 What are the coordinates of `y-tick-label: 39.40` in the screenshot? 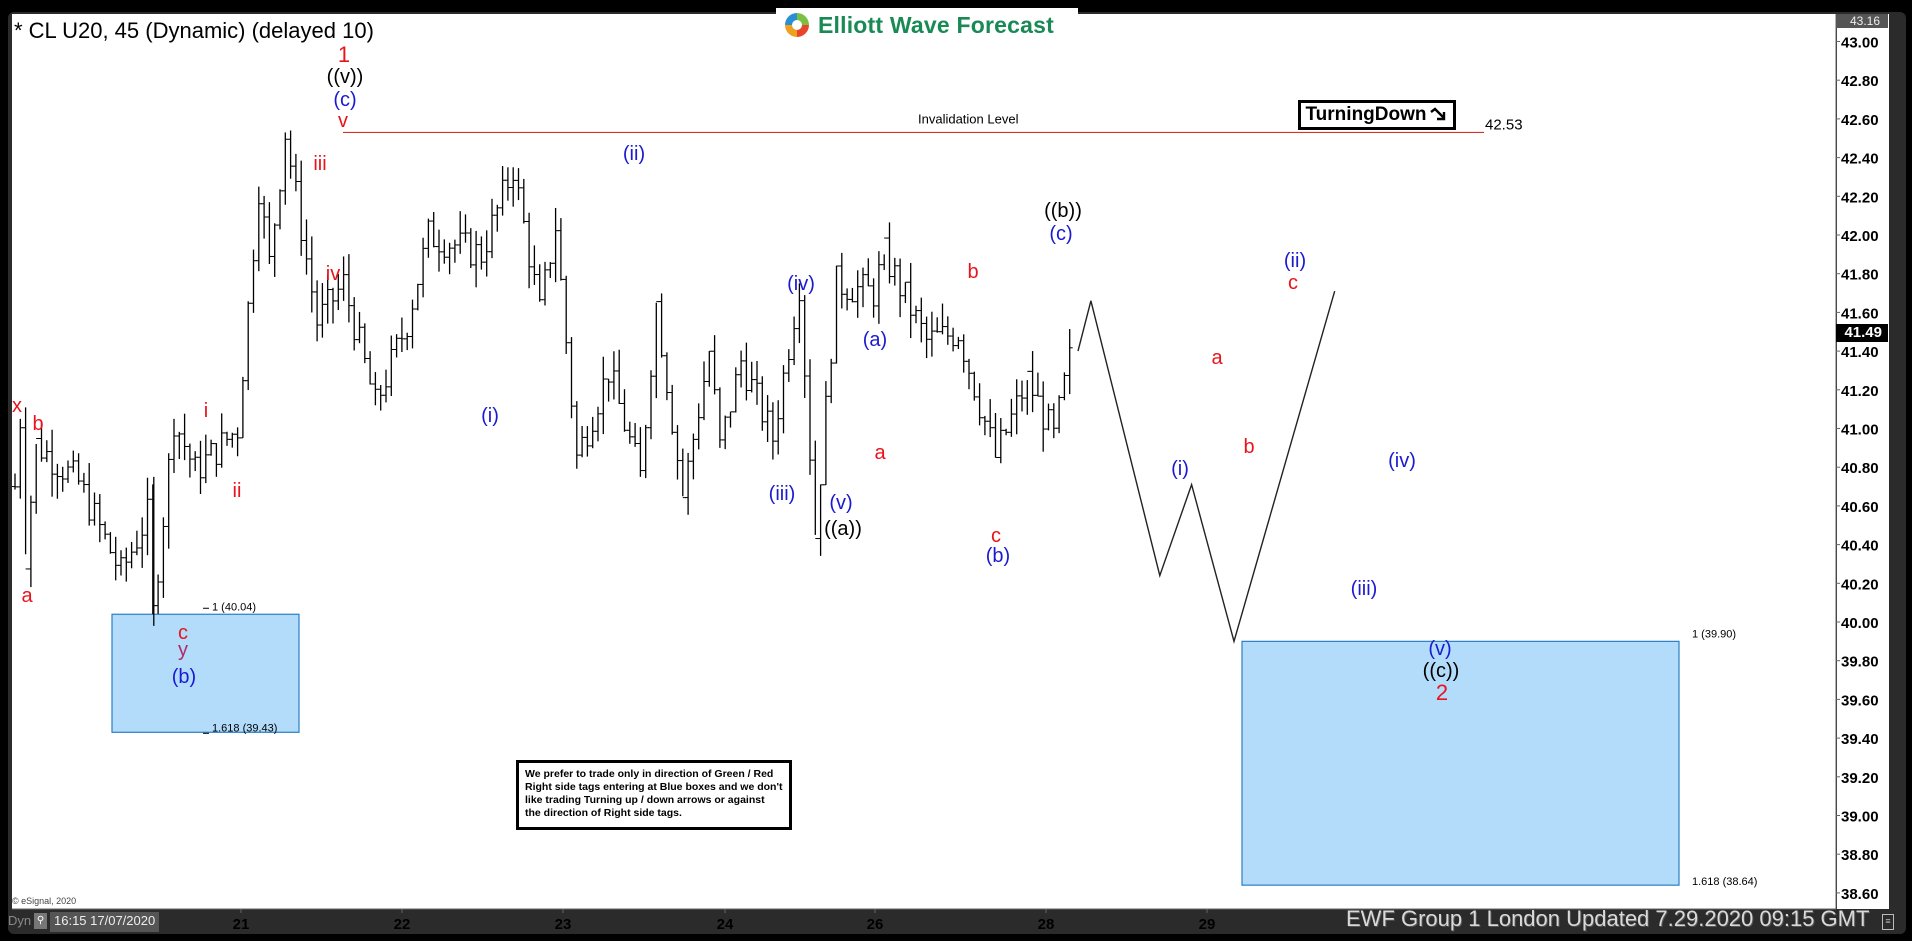 It's located at (1860, 739).